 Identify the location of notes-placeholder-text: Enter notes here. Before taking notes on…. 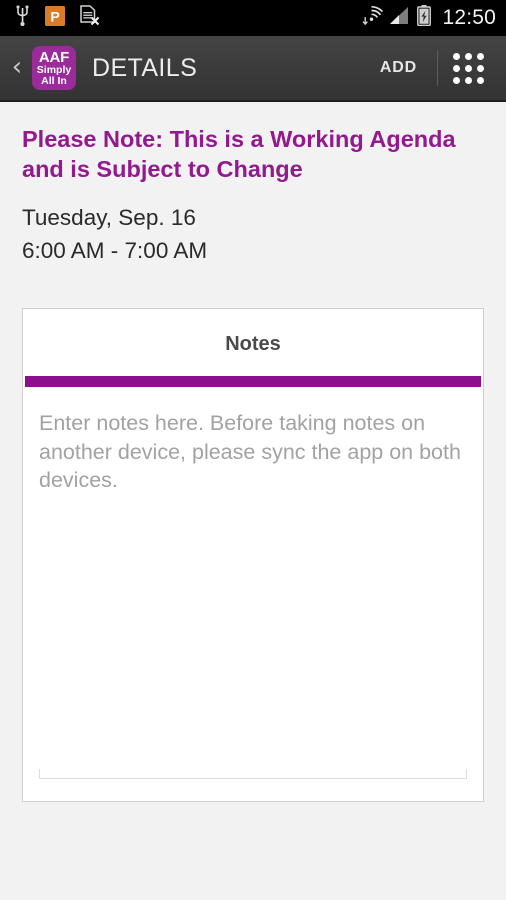
(250, 451).